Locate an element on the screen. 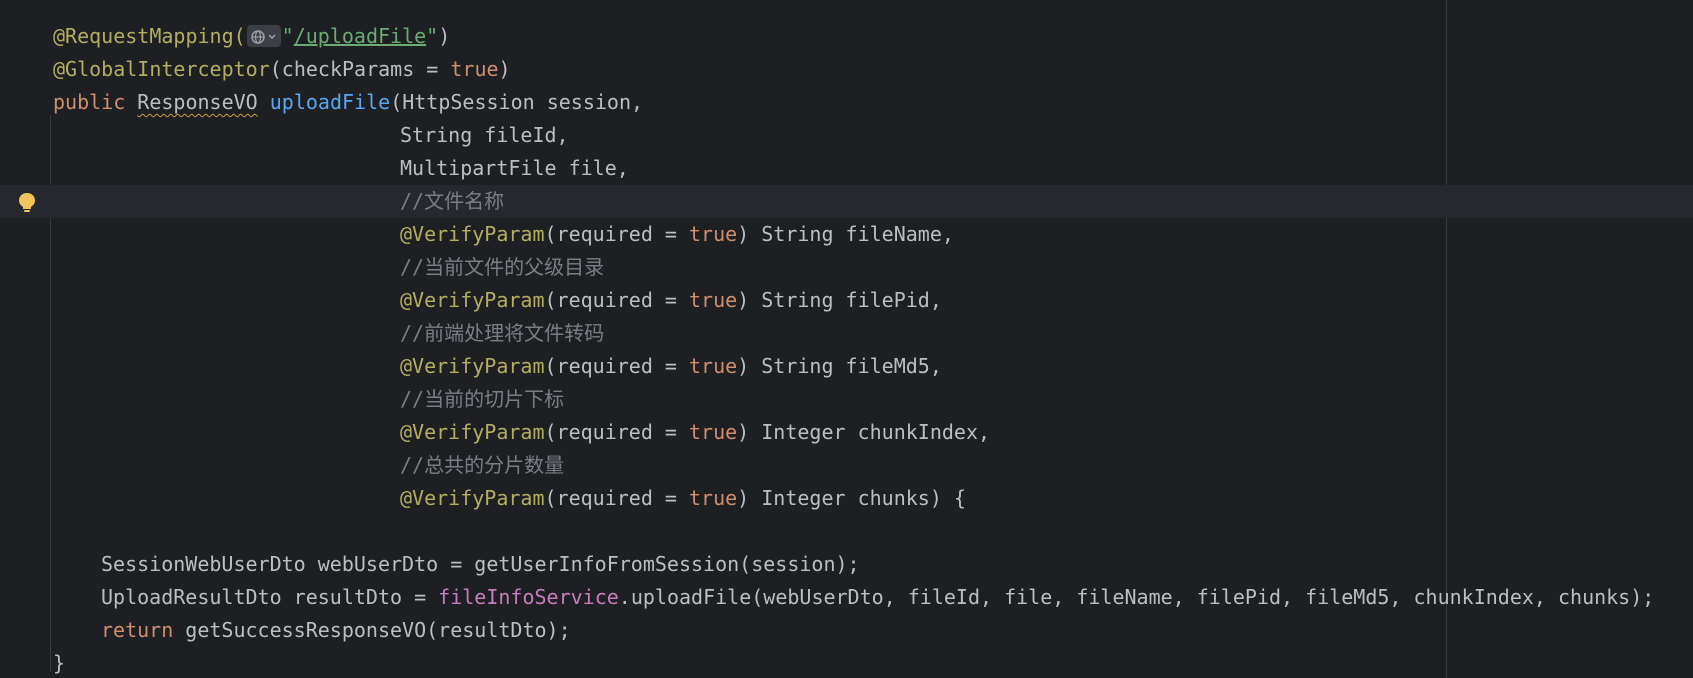 The width and height of the screenshot is (1693, 678). code-token: //前端处理将文件转码 is located at coordinates (502, 333).